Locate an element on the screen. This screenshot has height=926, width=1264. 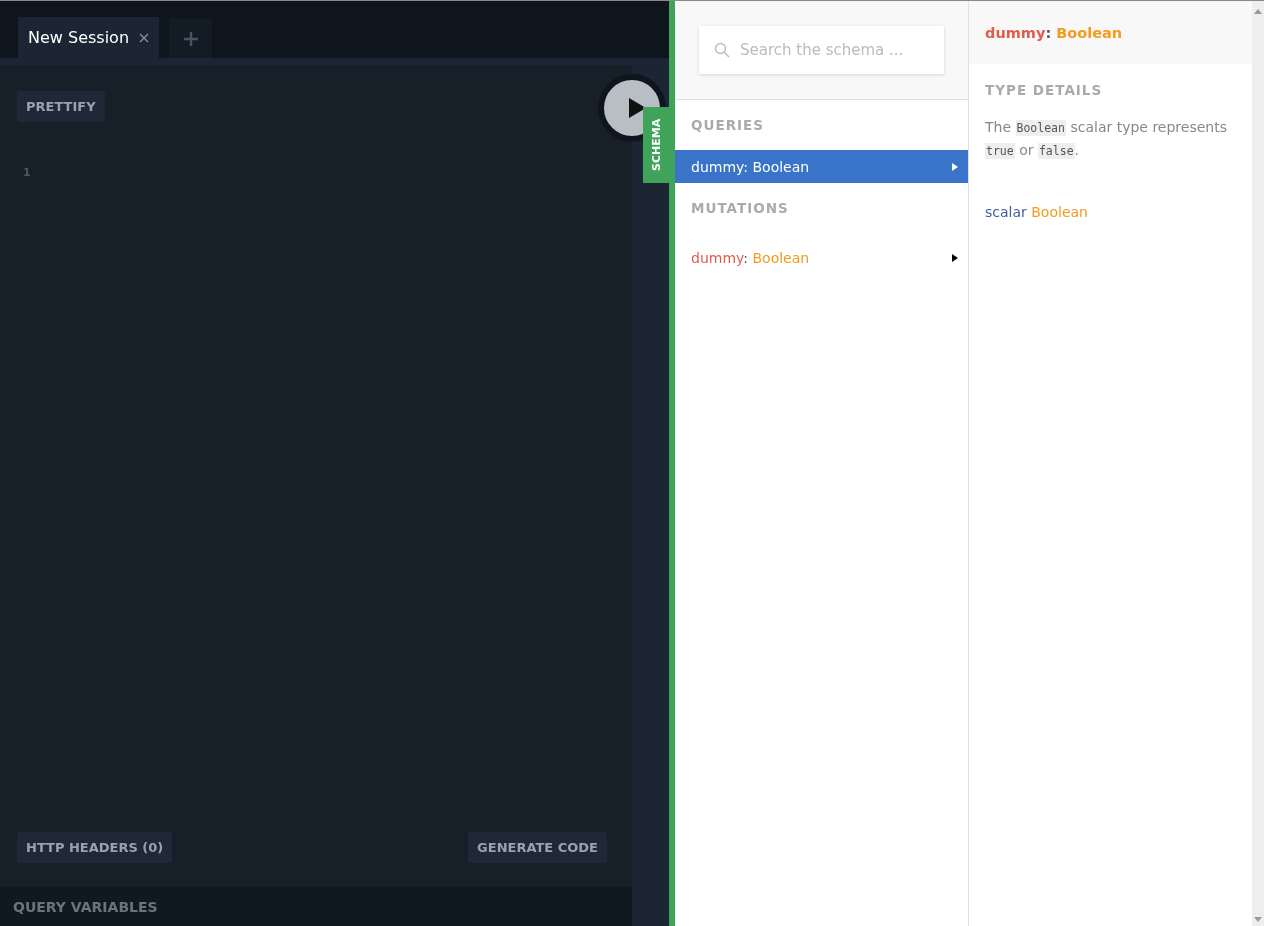
plus-icon is located at coordinates (190, 38).